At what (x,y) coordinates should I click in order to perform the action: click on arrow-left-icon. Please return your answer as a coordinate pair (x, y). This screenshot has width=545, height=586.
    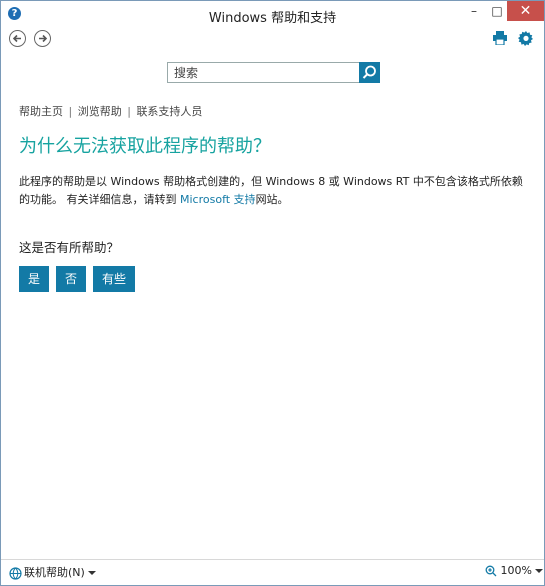
    Looking at the image, I should click on (16, 38).